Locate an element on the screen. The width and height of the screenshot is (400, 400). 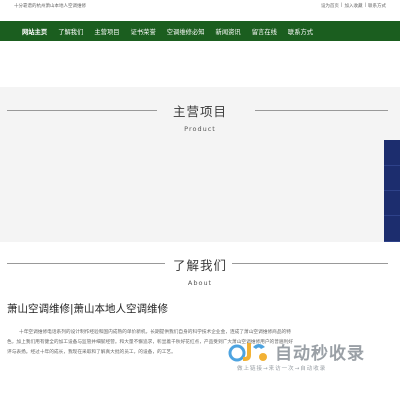
header-strip is located at coordinates (200, 16).